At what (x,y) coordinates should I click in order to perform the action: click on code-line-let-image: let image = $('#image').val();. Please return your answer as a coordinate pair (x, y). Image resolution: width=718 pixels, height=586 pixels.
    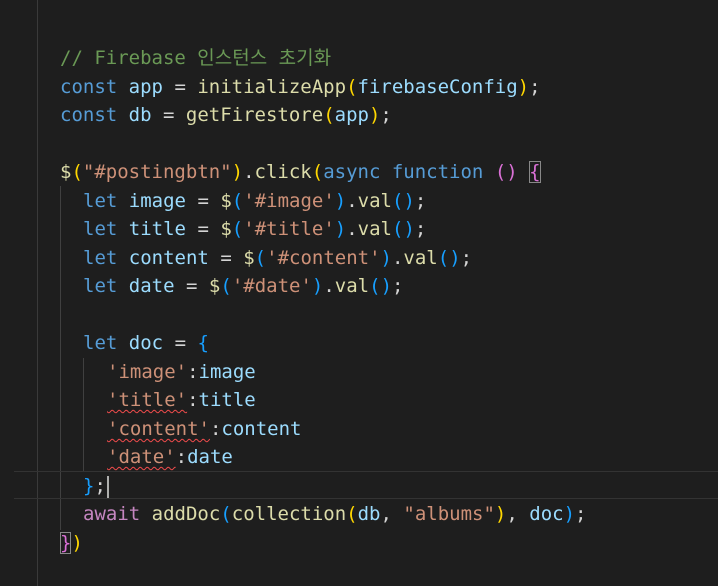
    Looking at the image, I should click on (254, 201).